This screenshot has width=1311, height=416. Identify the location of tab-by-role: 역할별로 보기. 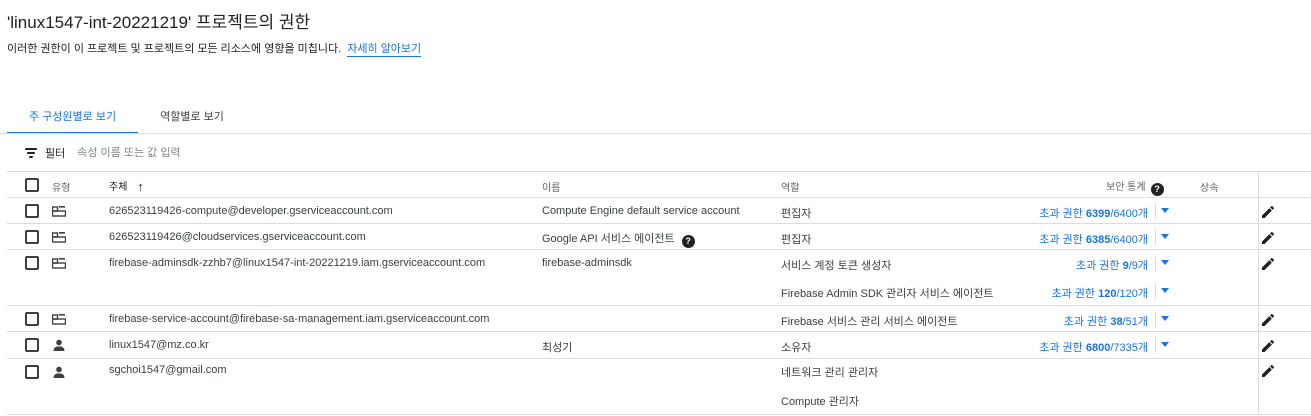
(192, 118).